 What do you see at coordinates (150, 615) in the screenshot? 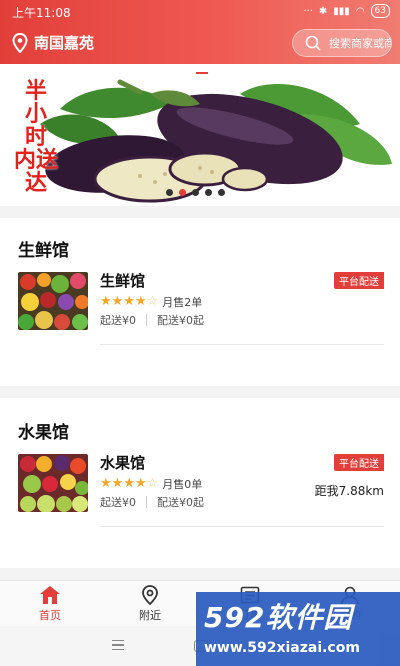
I see `tab-label: 附近` at bounding box center [150, 615].